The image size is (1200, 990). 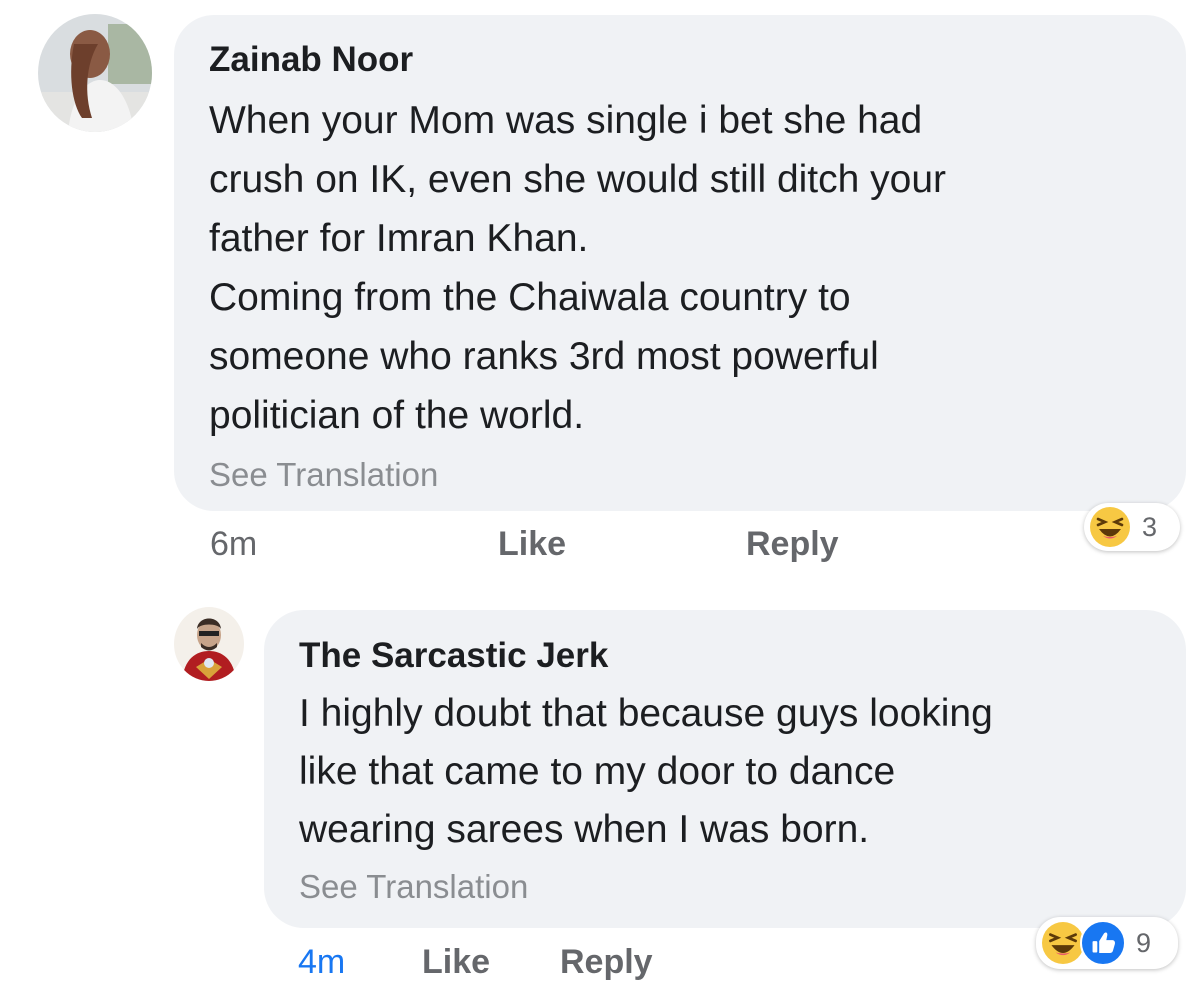 What do you see at coordinates (1144, 942) in the screenshot?
I see `reaction-count: 9` at bounding box center [1144, 942].